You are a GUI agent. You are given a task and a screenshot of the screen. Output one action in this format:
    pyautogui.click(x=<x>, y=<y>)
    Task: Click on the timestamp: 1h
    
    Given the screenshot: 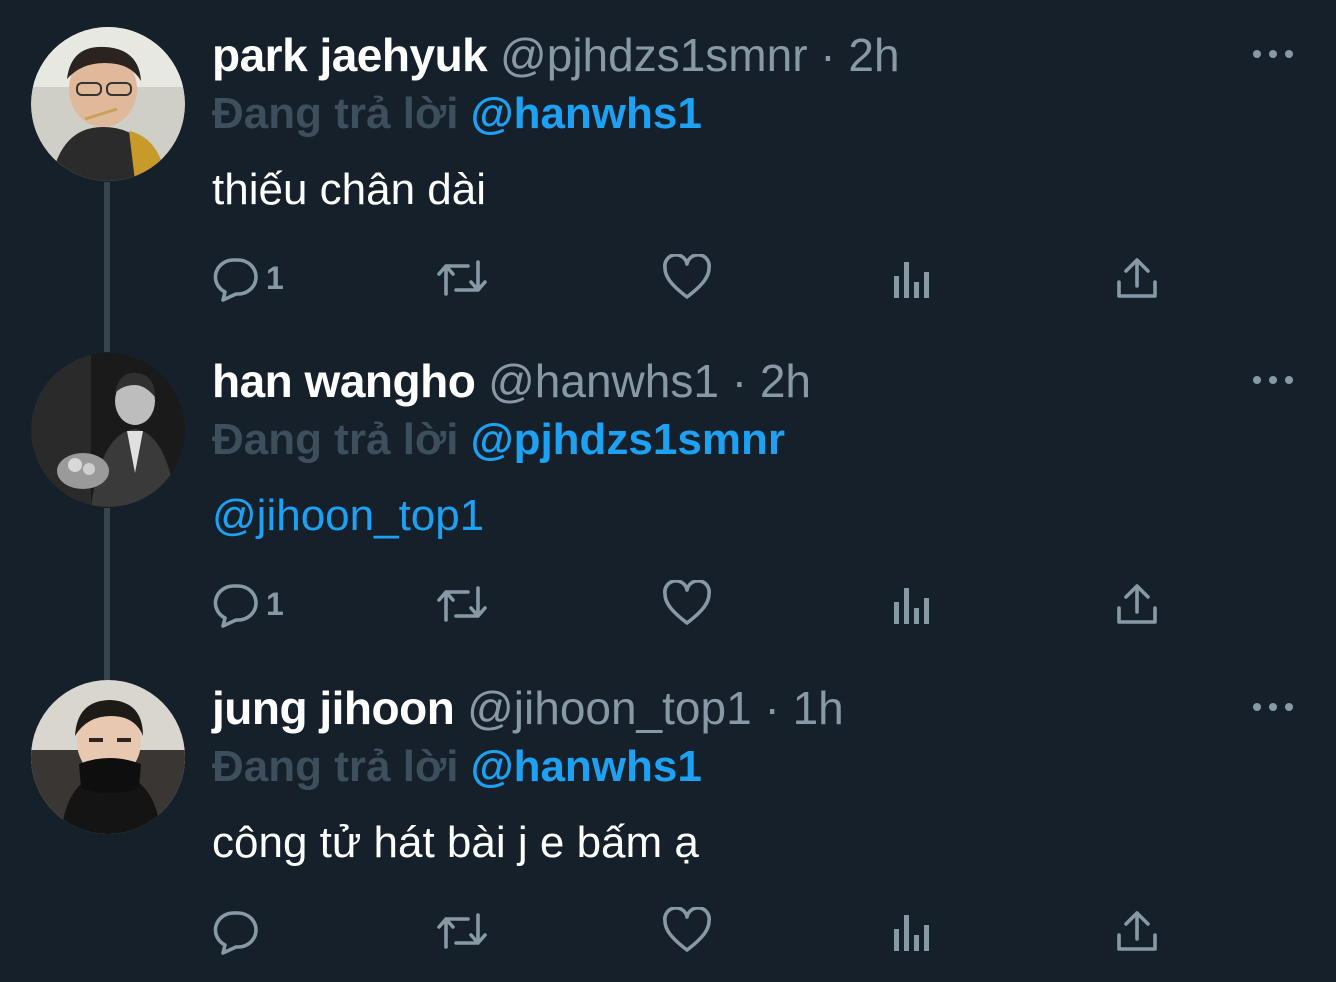 What is the action you would take?
    pyautogui.click(x=818, y=708)
    